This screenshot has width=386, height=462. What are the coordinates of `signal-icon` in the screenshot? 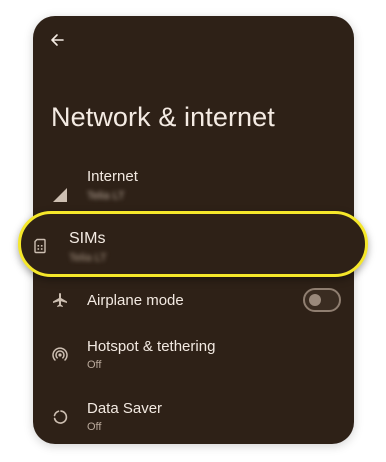 It's located at (60, 195).